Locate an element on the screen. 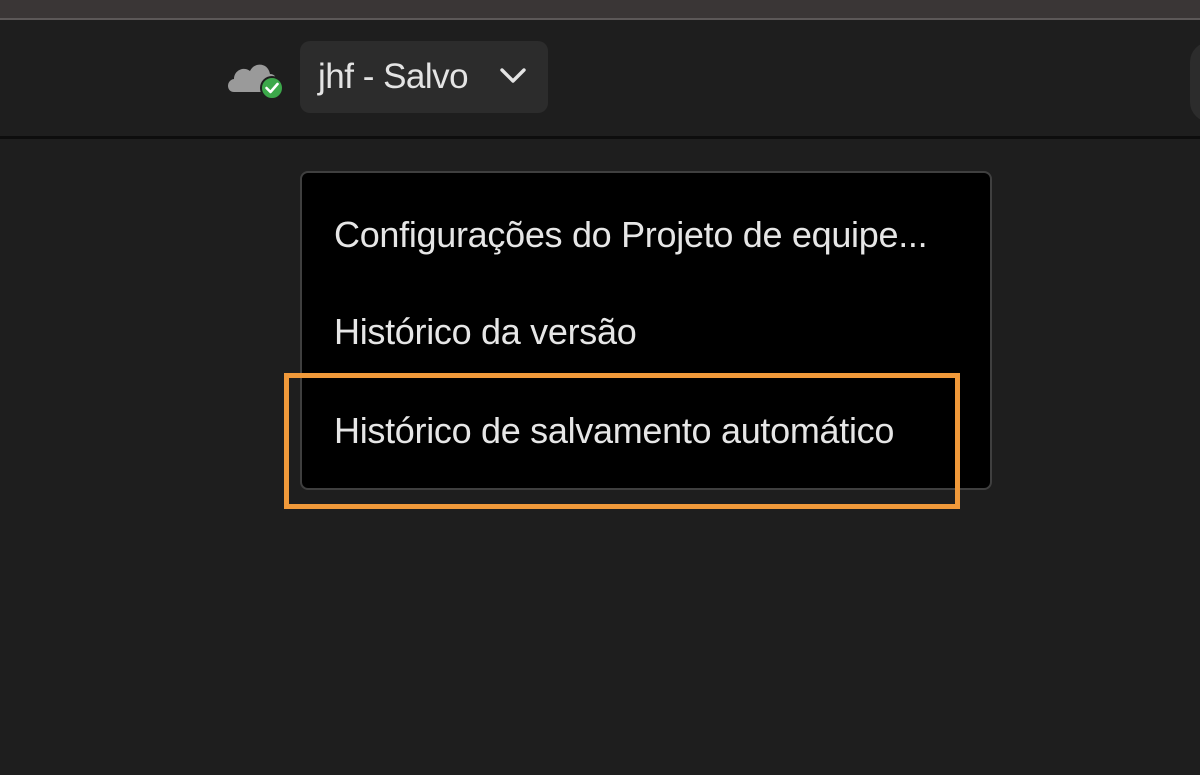 Image resolution: width=1200 pixels, height=775 pixels. header-bar is located at coordinates (600, 78).